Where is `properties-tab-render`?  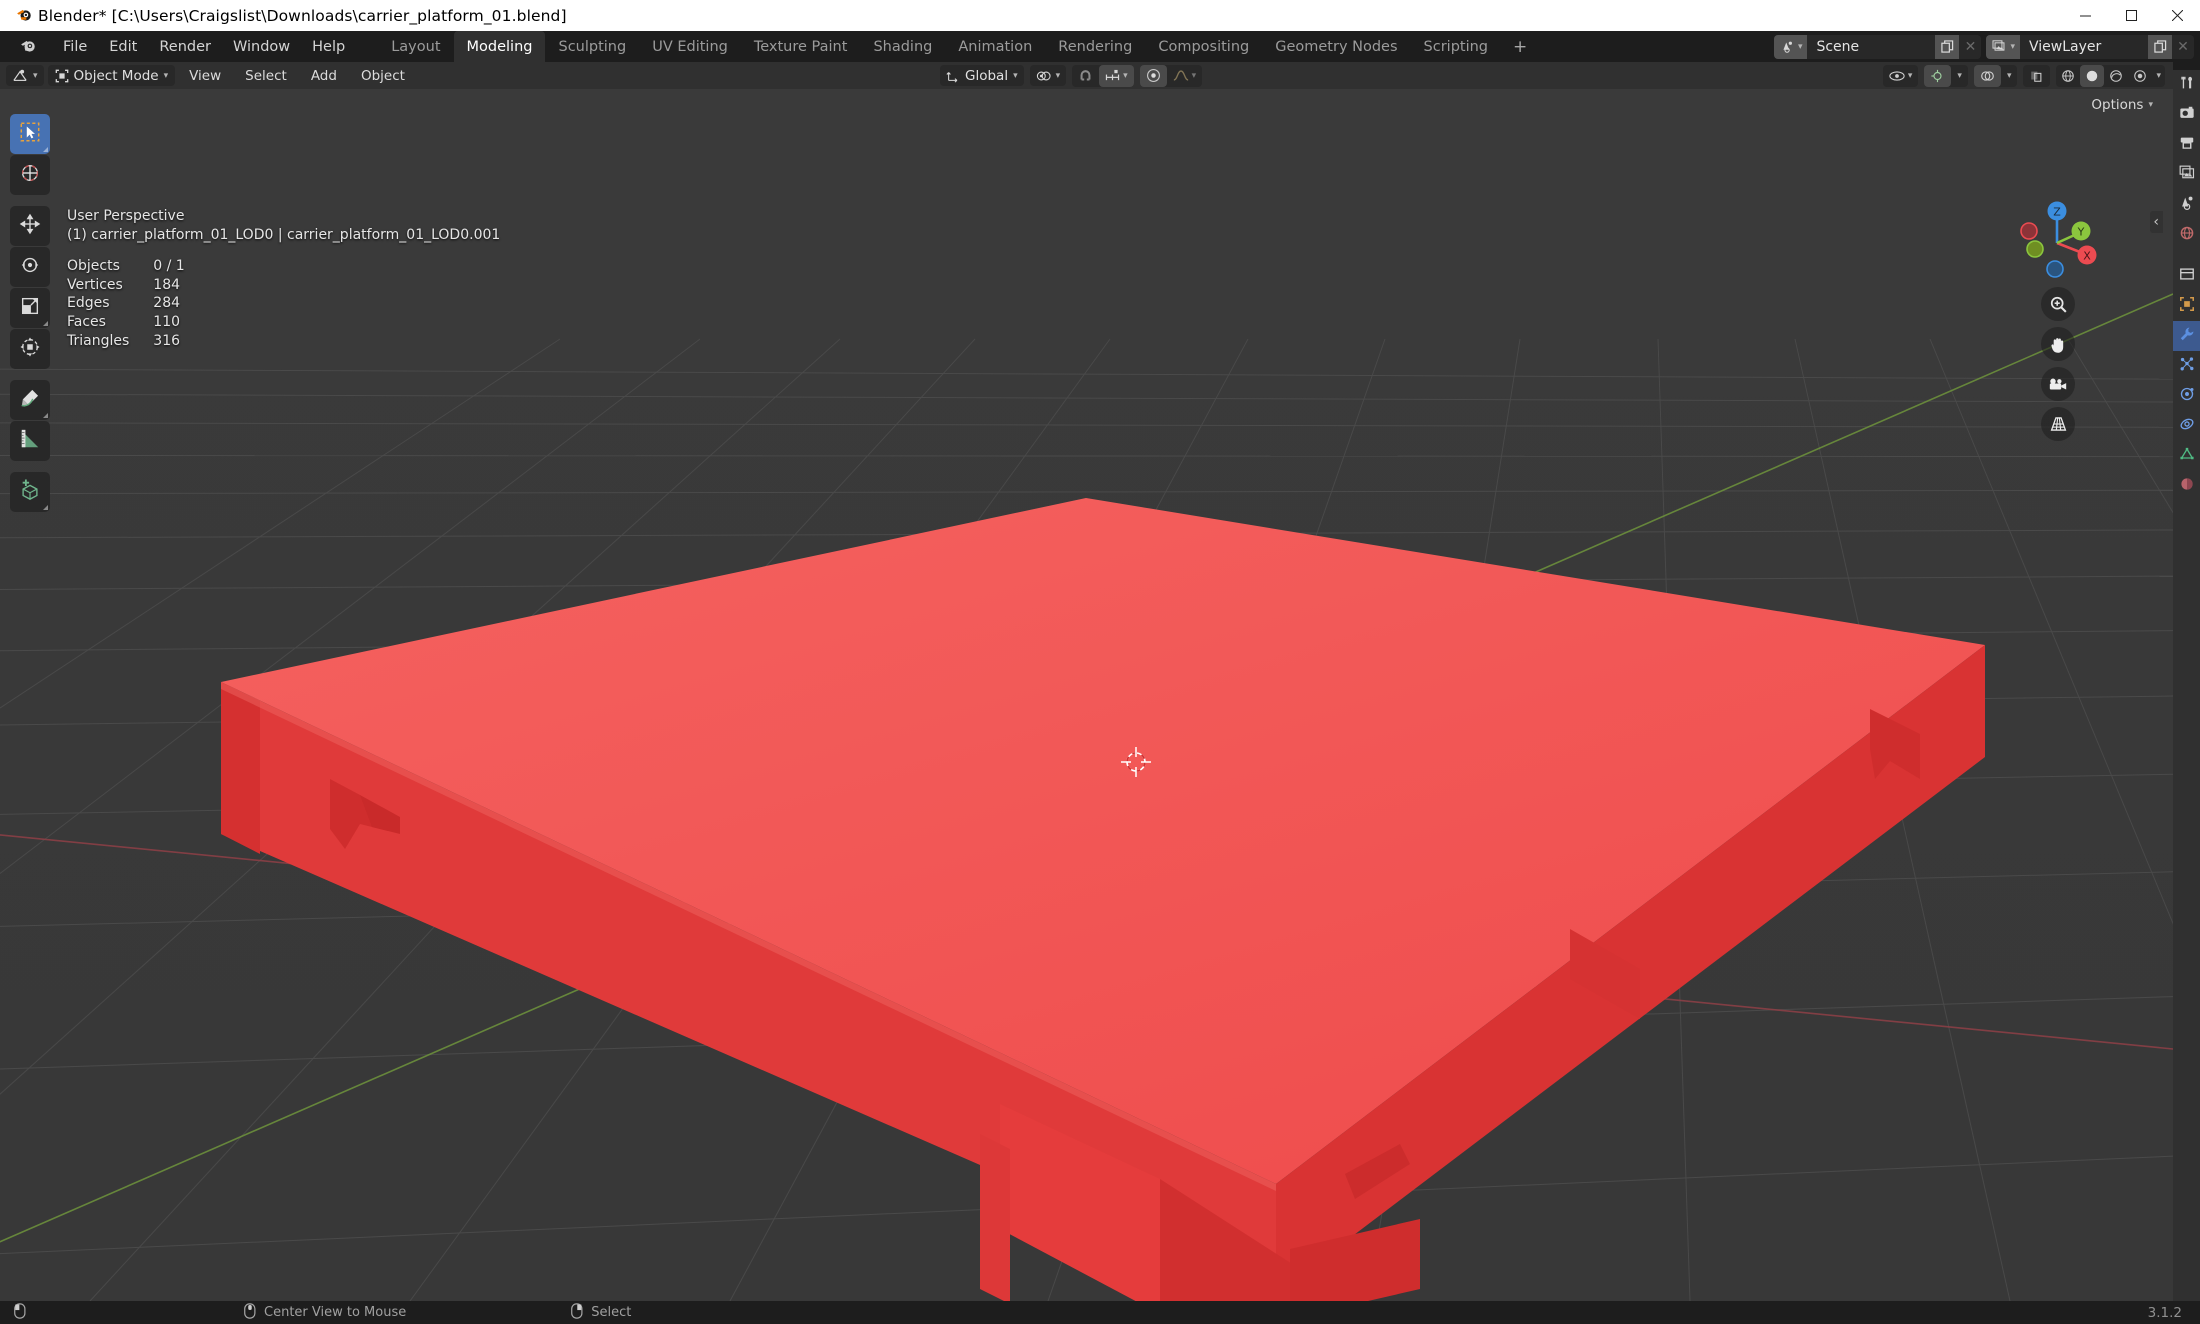 properties-tab-render is located at coordinates (2186, 115).